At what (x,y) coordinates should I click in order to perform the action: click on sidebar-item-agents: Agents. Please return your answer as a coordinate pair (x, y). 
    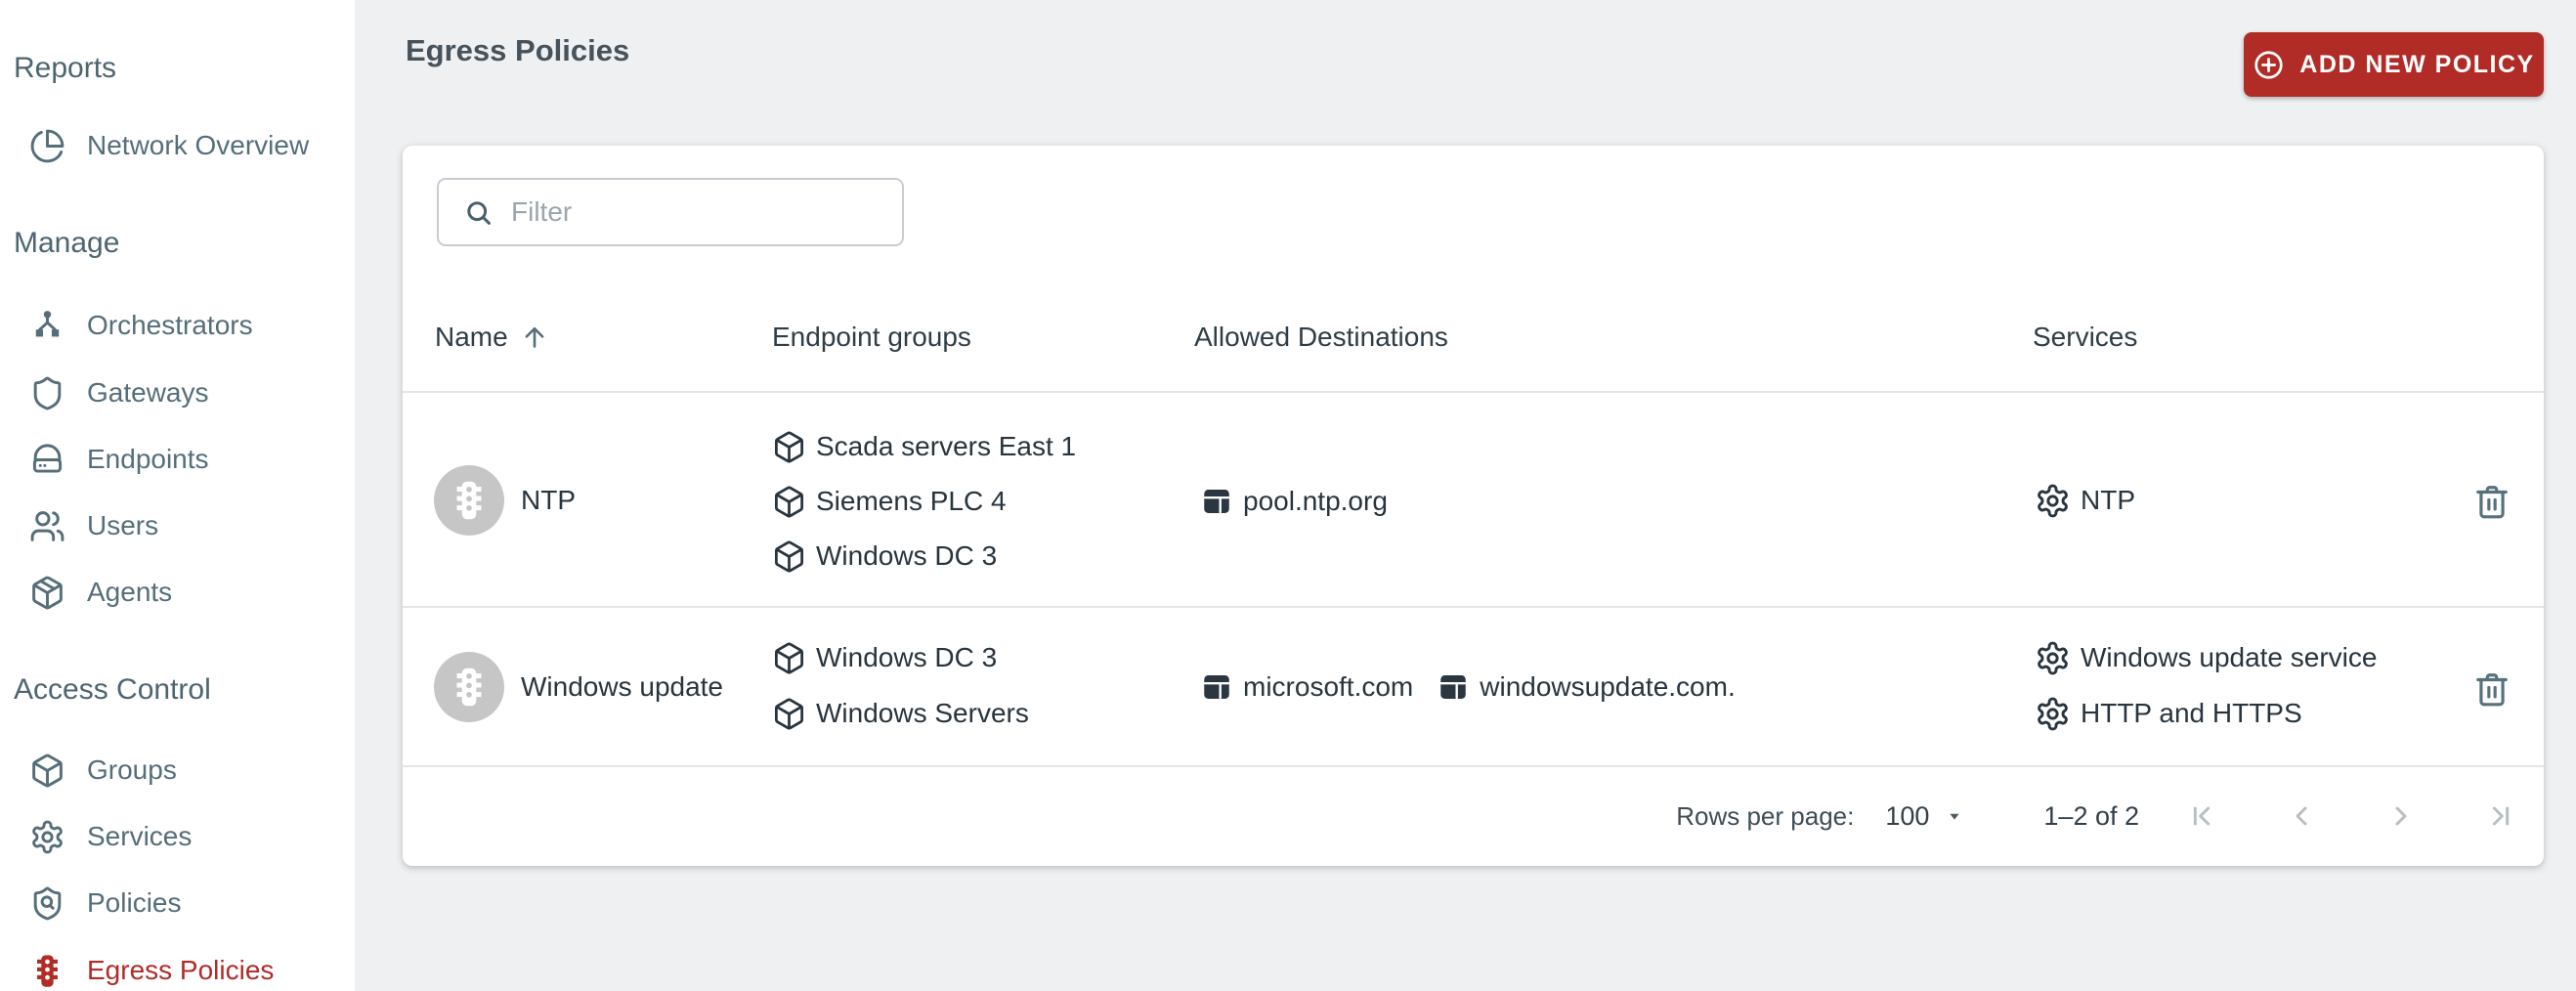
    Looking at the image, I should click on (101, 592).